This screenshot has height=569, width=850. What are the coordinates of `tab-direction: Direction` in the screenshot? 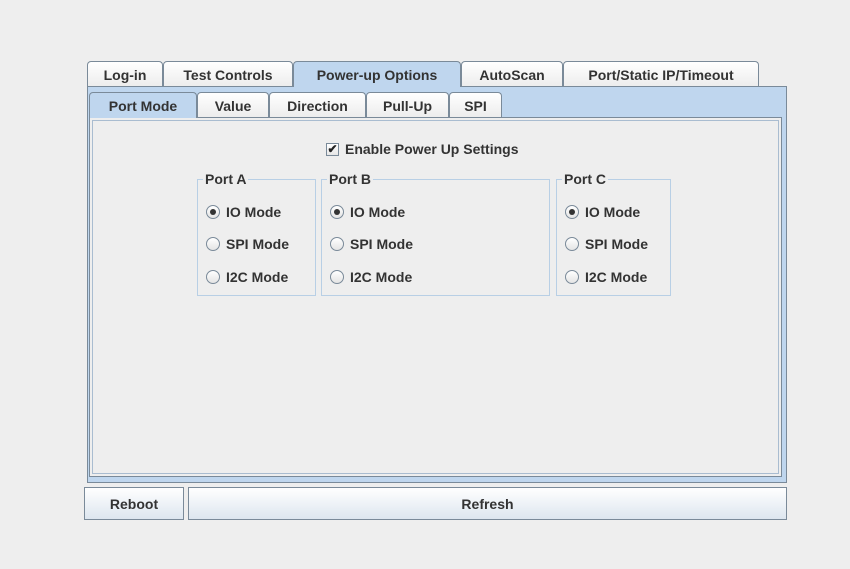 It's located at (317, 105).